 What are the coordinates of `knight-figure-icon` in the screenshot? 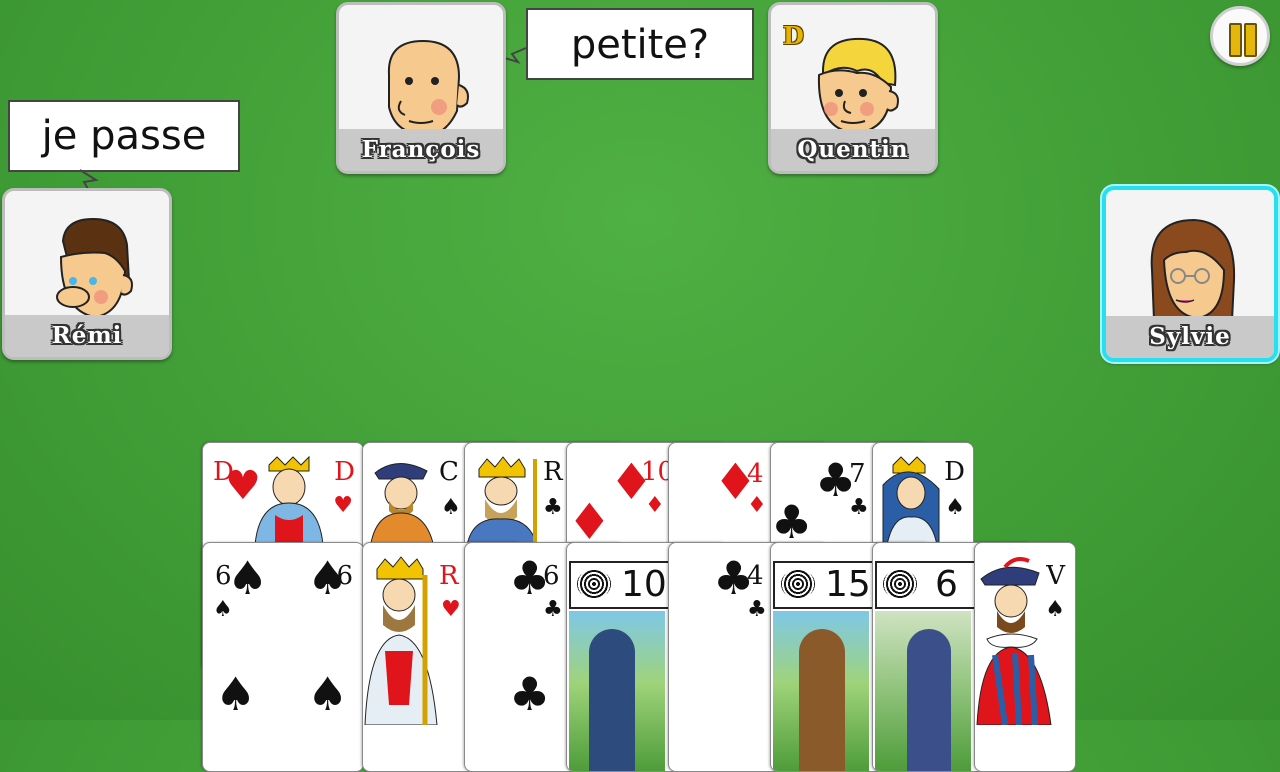 It's located at (402, 503).